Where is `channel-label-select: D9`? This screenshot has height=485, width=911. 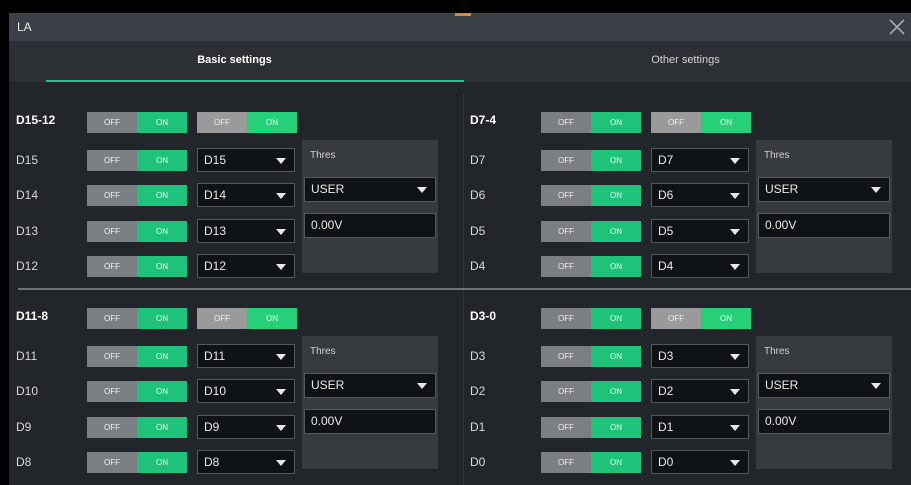 channel-label-select: D9 is located at coordinates (246, 427).